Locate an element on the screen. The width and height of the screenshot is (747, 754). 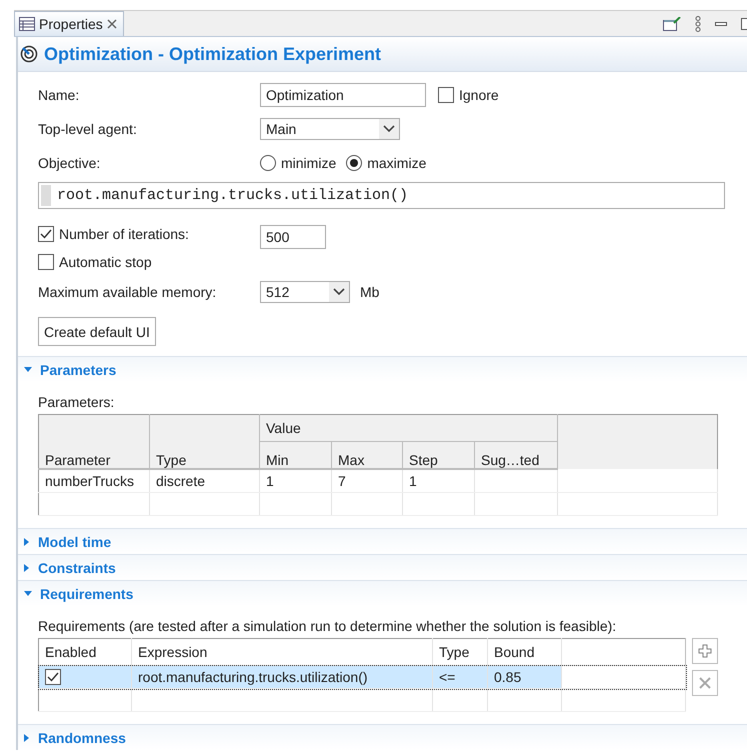
table-cell: root.manufacturing.trucks.utilization() is located at coordinates (282, 677).